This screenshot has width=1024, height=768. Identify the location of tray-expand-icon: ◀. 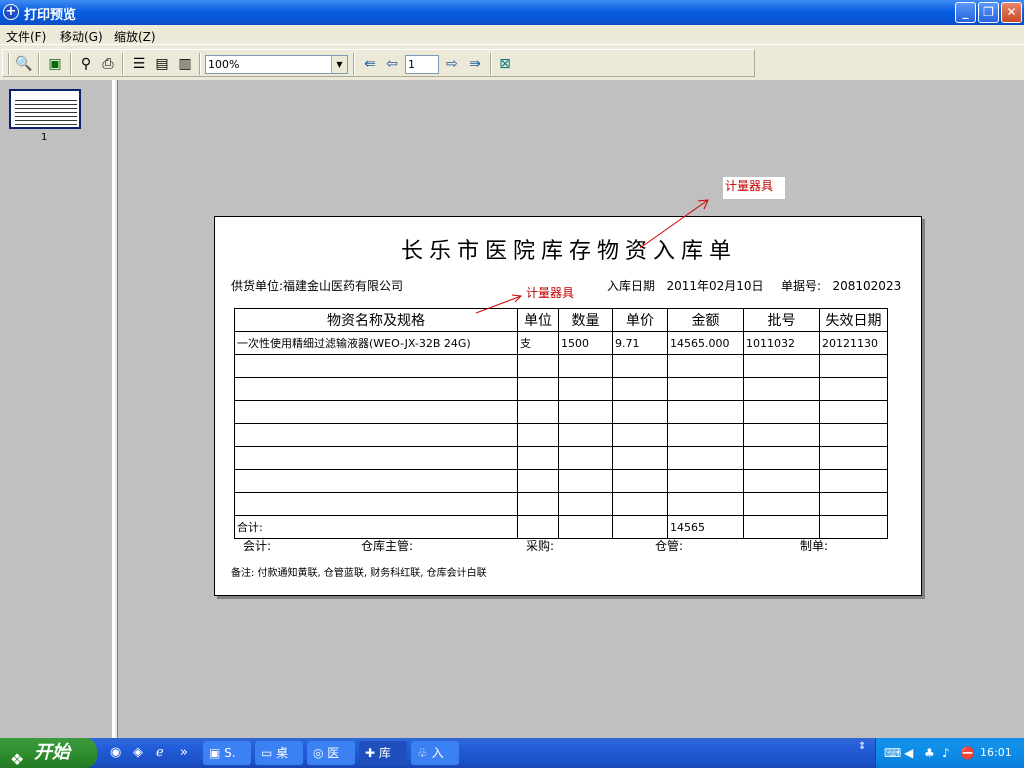
(908, 753).